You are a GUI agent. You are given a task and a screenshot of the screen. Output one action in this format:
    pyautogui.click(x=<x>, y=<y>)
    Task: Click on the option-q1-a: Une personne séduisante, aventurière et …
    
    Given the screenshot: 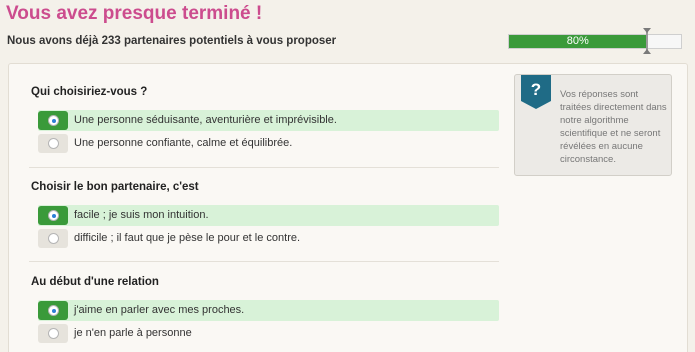 What is the action you would take?
    pyautogui.click(x=268, y=120)
    